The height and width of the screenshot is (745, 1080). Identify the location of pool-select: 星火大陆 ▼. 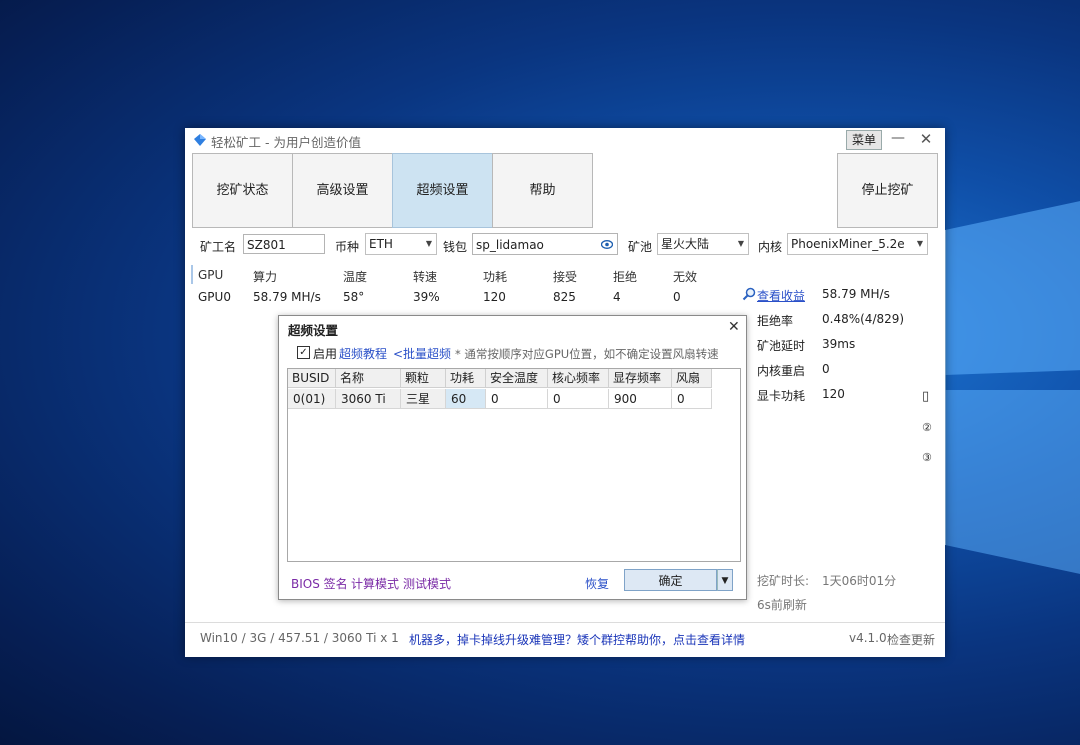
(703, 244).